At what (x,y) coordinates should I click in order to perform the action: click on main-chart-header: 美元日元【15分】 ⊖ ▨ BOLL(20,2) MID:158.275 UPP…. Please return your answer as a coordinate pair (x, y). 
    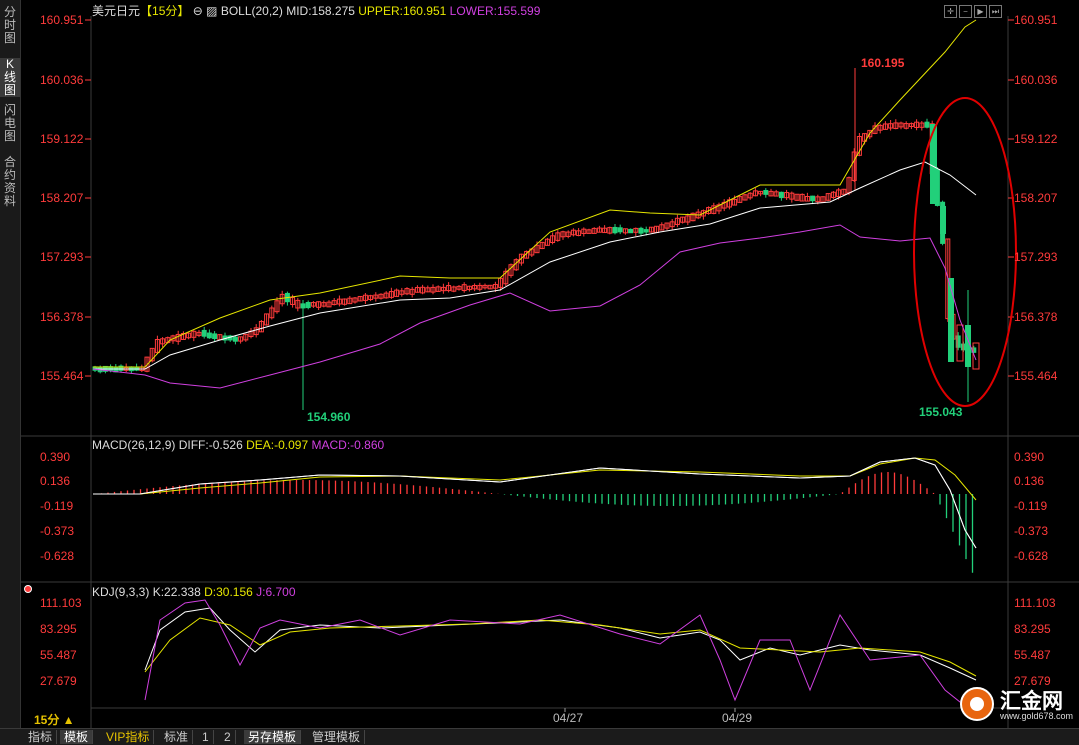
    Looking at the image, I should click on (316, 10).